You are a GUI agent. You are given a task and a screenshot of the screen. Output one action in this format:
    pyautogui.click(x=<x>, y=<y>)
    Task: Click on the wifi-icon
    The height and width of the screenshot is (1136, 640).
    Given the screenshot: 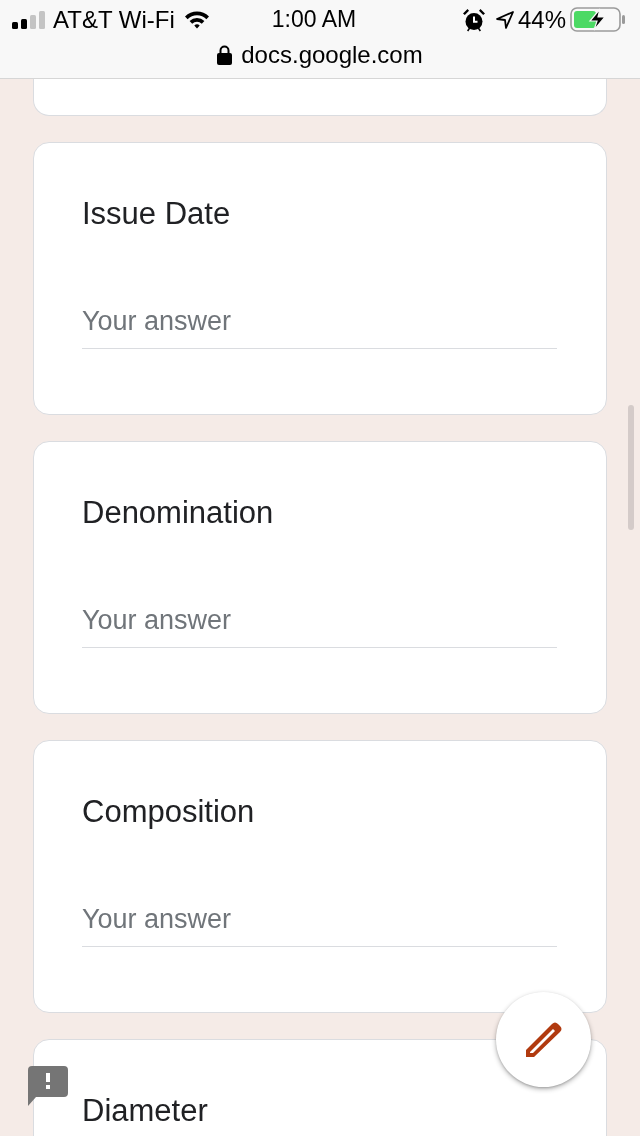 What is the action you would take?
    pyautogui.click(x=196, y=19)
    